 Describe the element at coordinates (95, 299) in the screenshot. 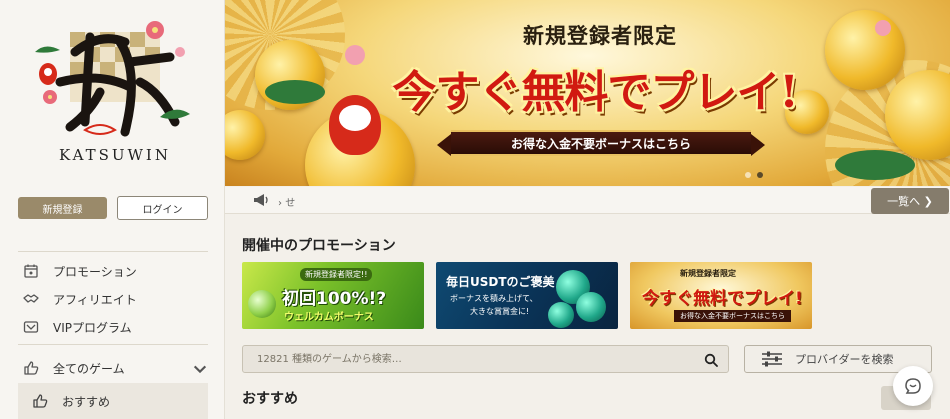

I see `sidebar-item-label: アフィリエイト` at that location.